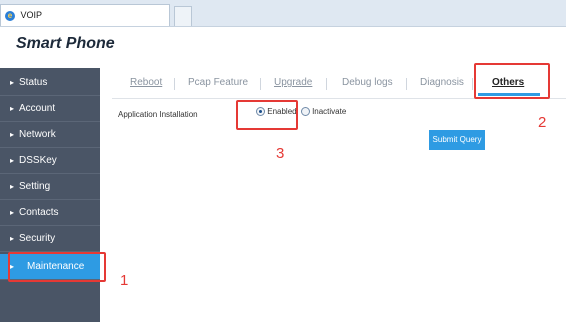  I want to click on header: Smart Phone, so click(283, 46).